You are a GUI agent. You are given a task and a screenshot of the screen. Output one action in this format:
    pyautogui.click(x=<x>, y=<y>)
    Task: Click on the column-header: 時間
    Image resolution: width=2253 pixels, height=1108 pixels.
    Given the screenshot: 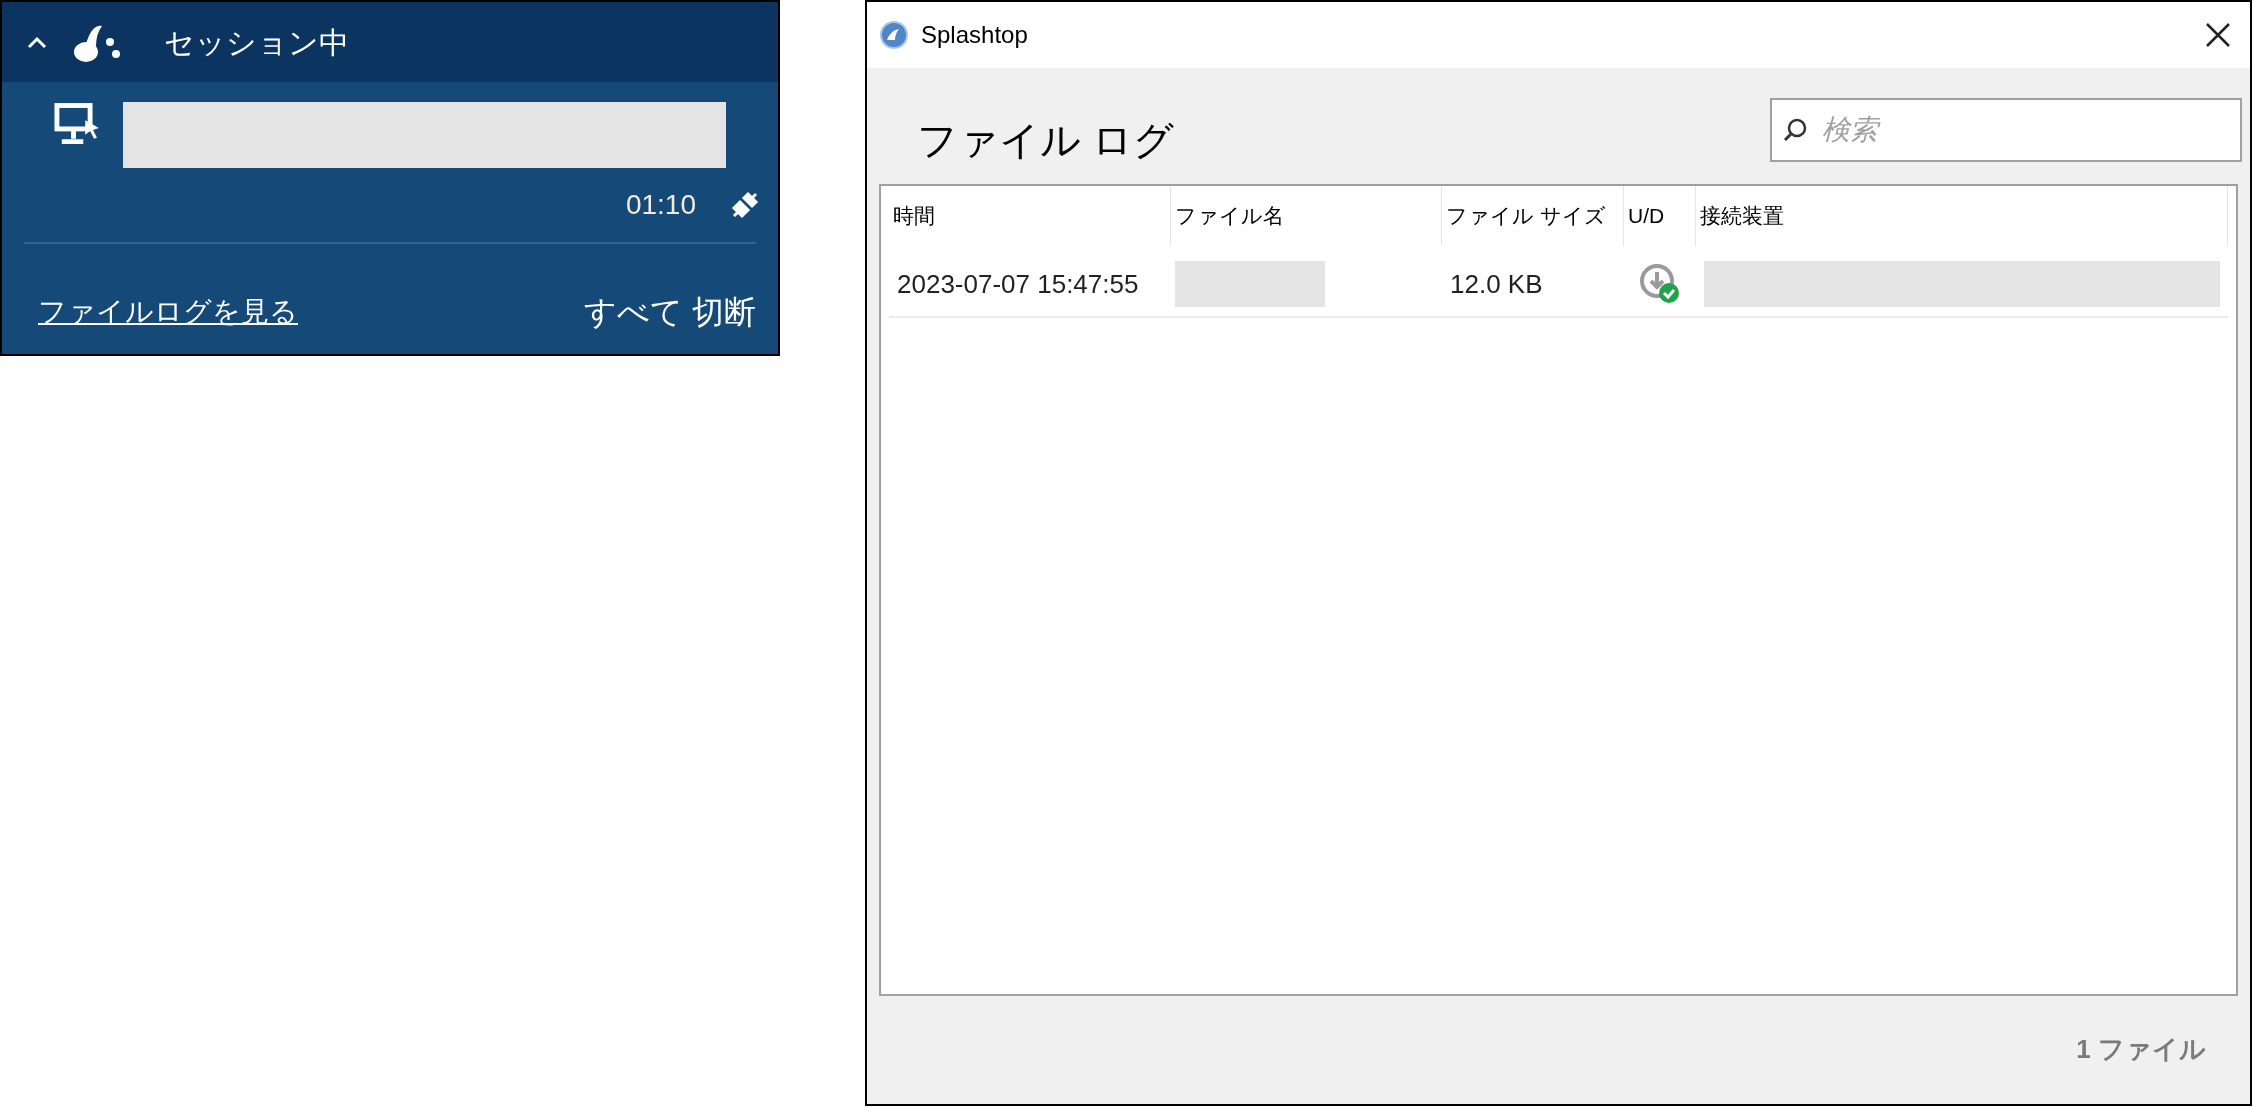 What is the action you would take?
    pyautogui.click(x=1030, y=216)
    